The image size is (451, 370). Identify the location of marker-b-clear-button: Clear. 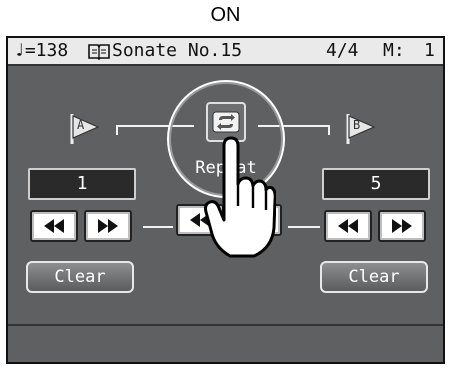
(374, 277).